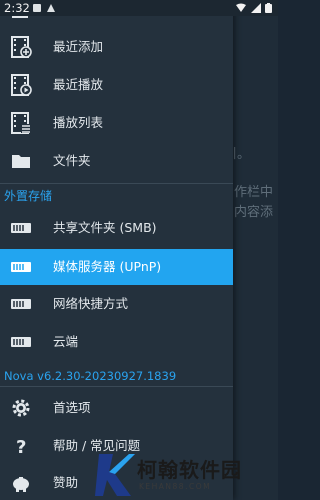  Describe the element at coordinates (28, 196) in the screenshot. I see `external-storage-header: 外置存储` at that location.